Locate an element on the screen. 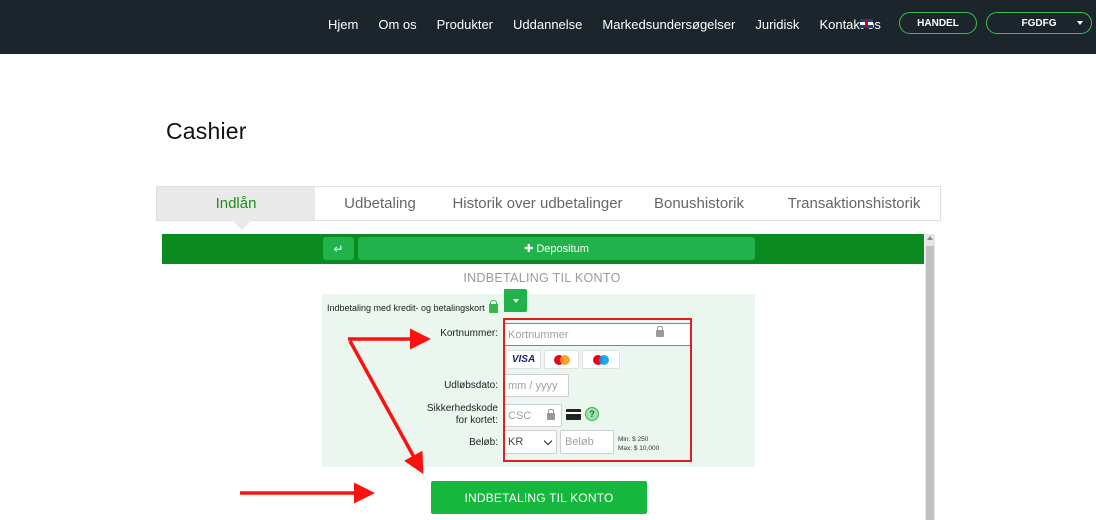 The width and height of the screenshot is (1096, 520). deposit-button-label: Depositum is located at coordinates (562, 248).